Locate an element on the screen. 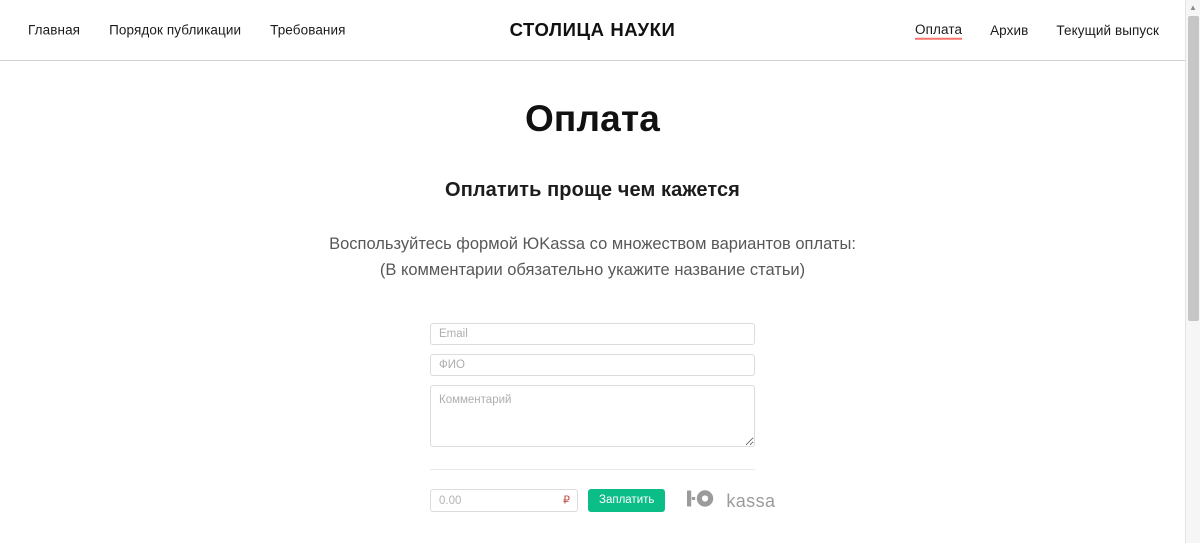 This screenshot has width=1200, height=543. widget-divider is located at coordinates (592, 469).